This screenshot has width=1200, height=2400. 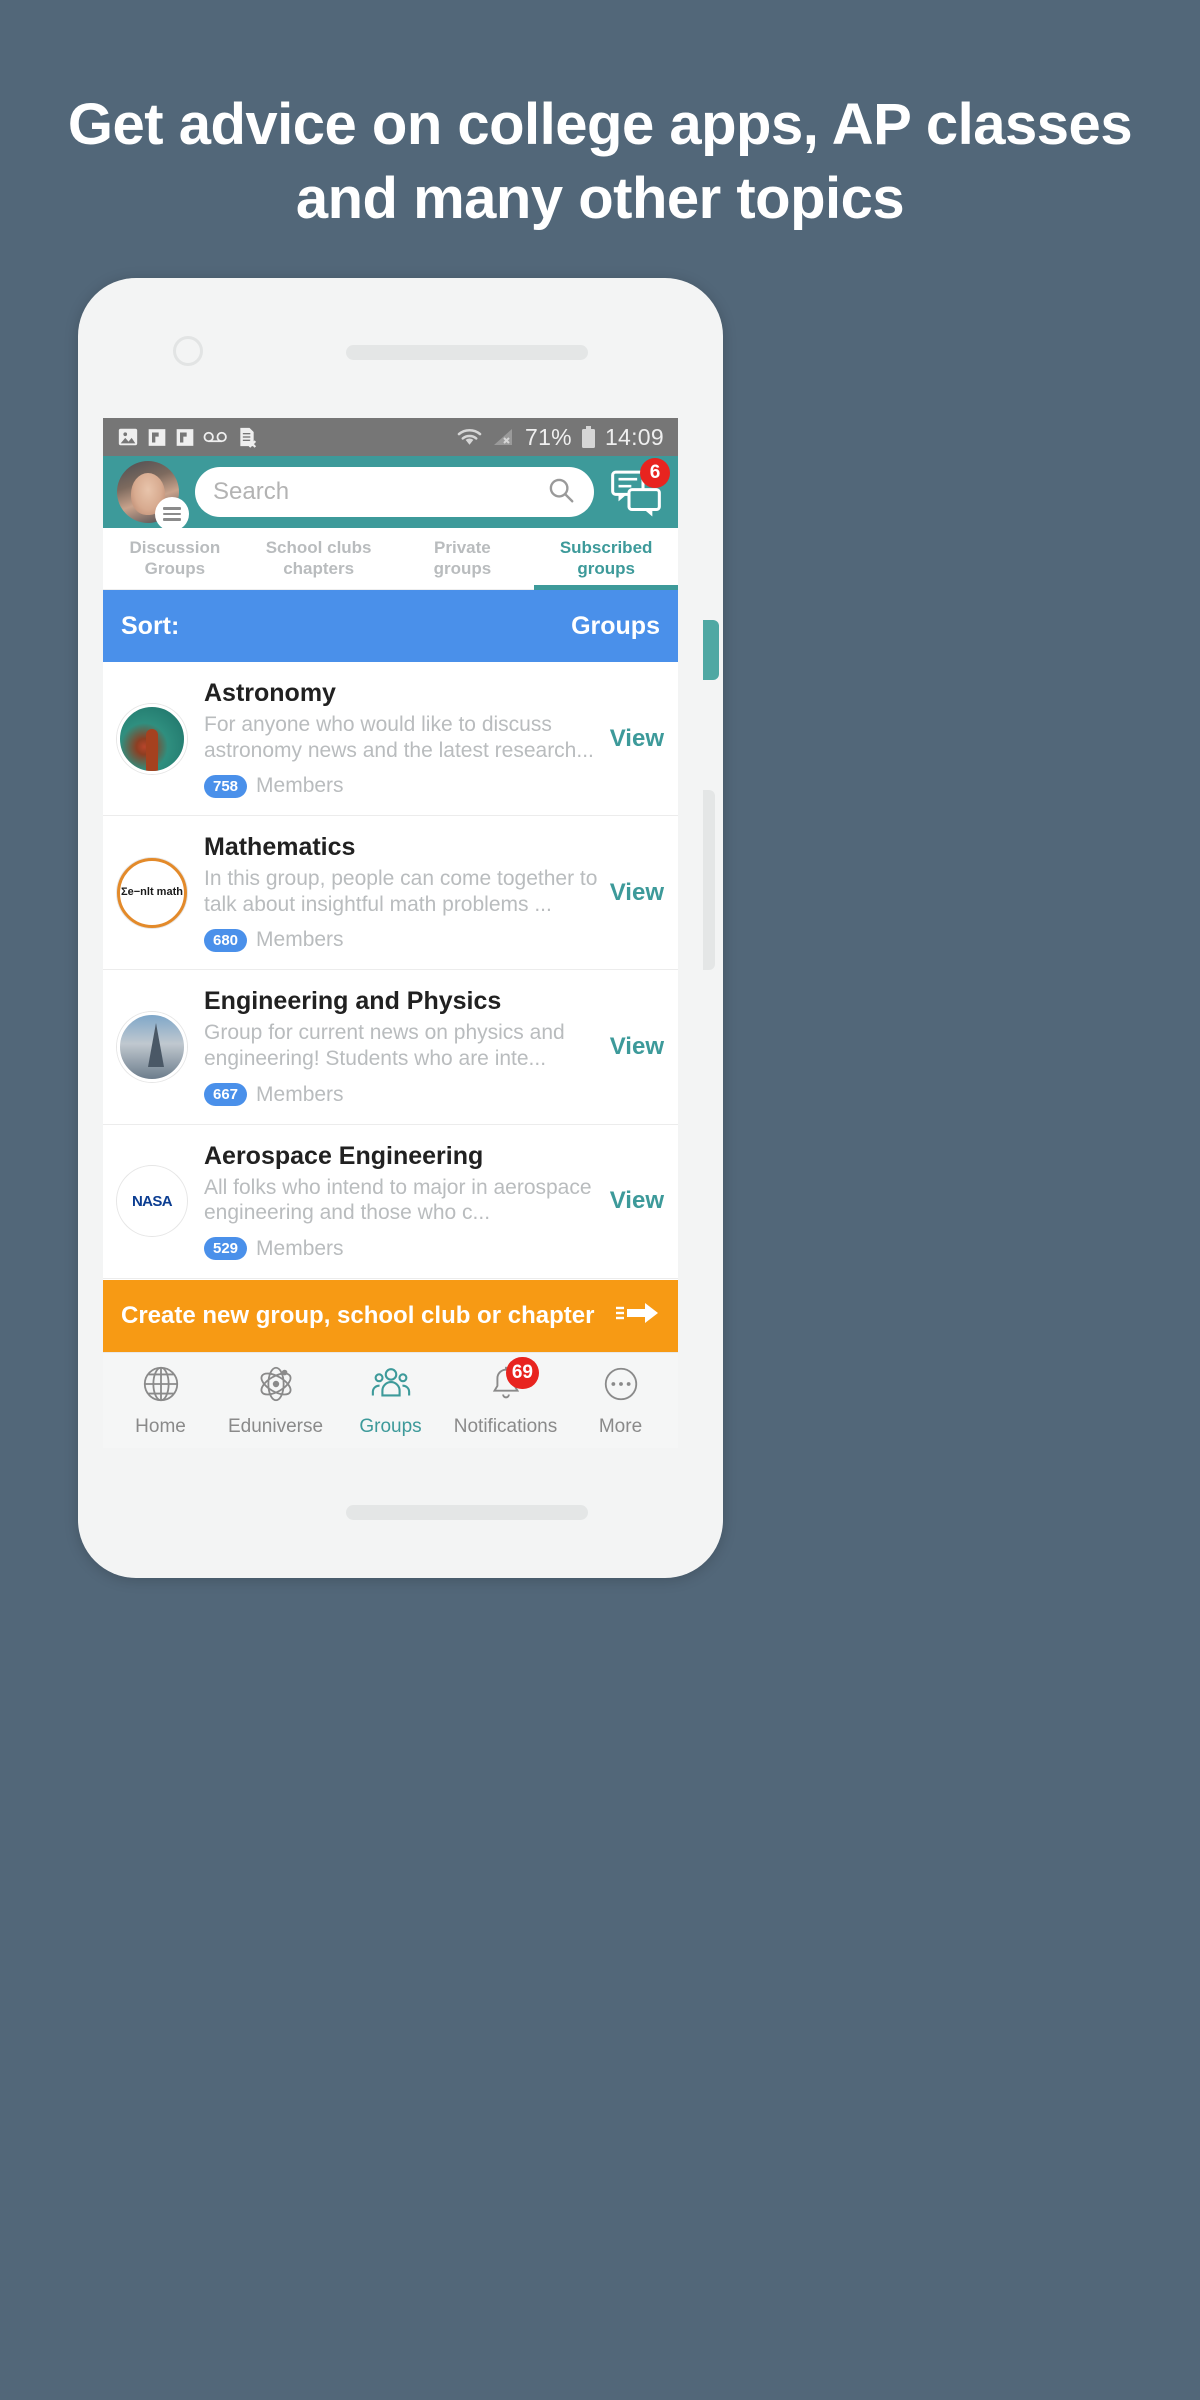 I want to click on group-name: Mathematics, so click(x=280, y=847).